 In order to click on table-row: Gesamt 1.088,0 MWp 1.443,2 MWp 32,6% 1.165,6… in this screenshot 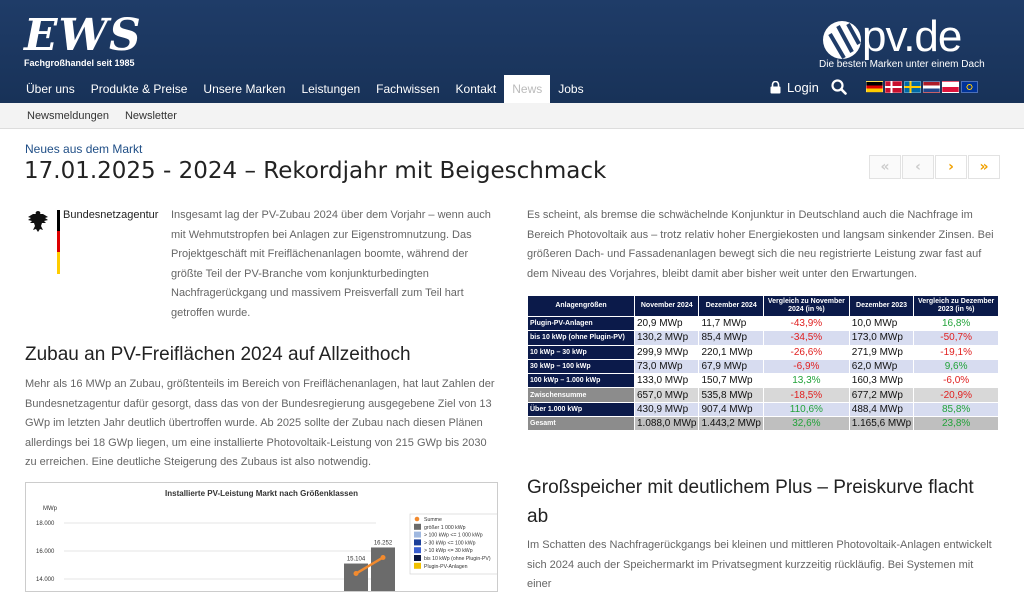, I will do `click(763, 424)`.